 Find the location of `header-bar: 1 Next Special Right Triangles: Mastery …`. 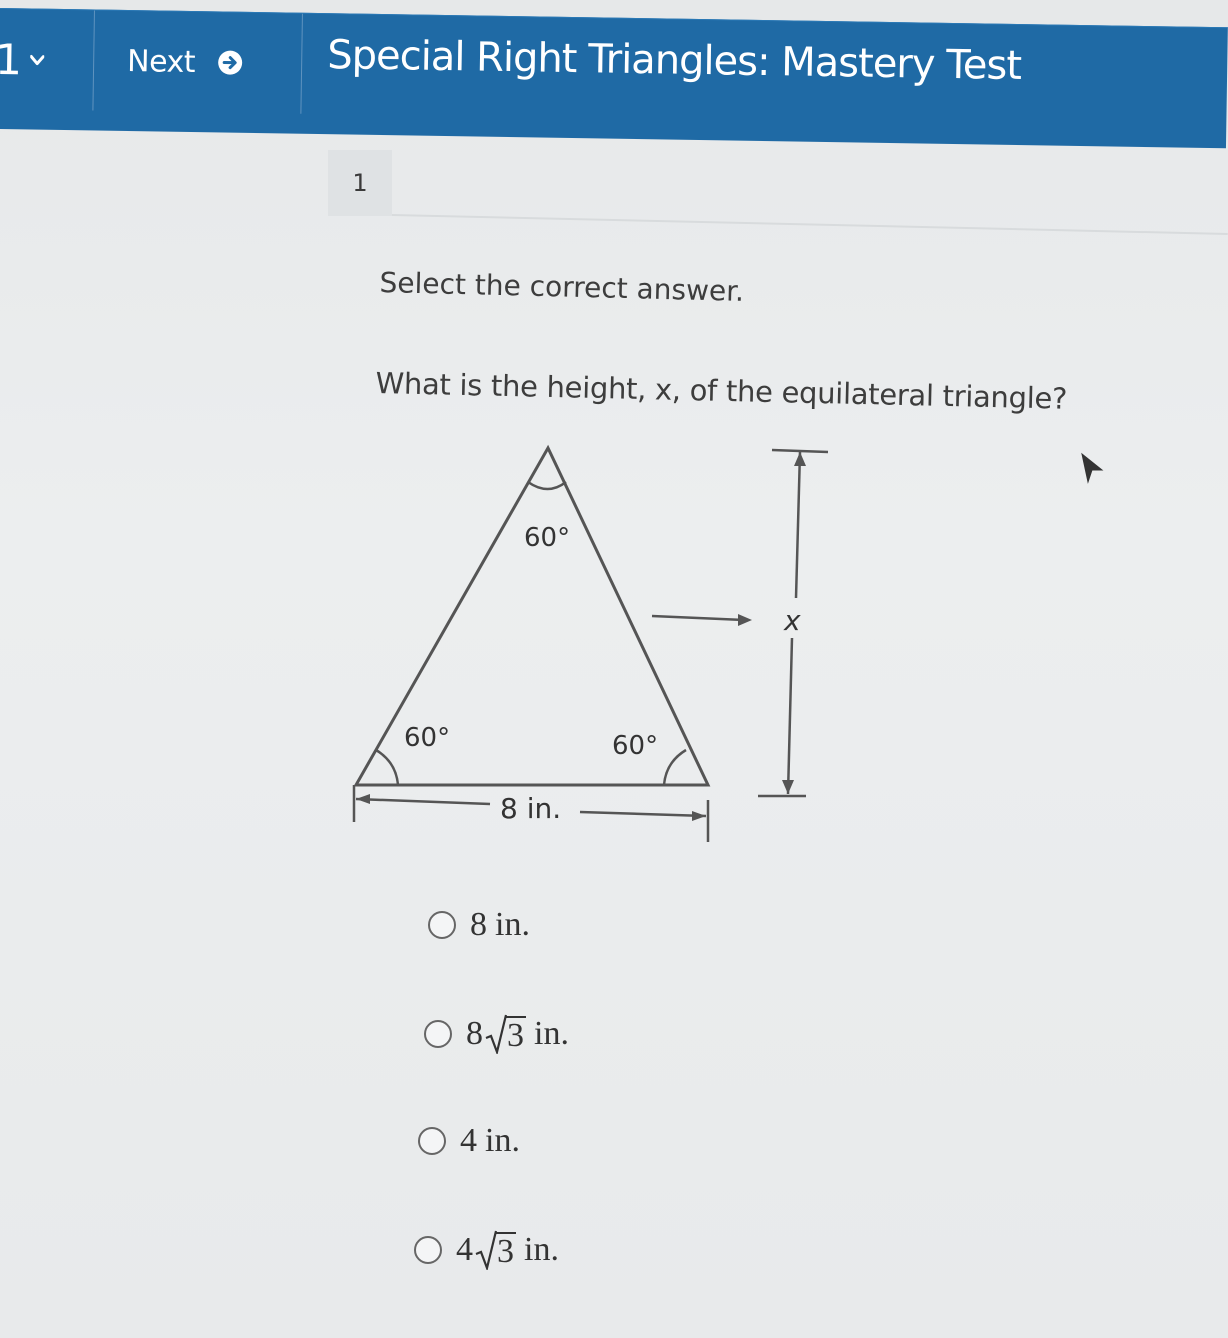

header-bar: 1 Next Special Right Triangles: Mastery … is located at coordinates (614, 78).